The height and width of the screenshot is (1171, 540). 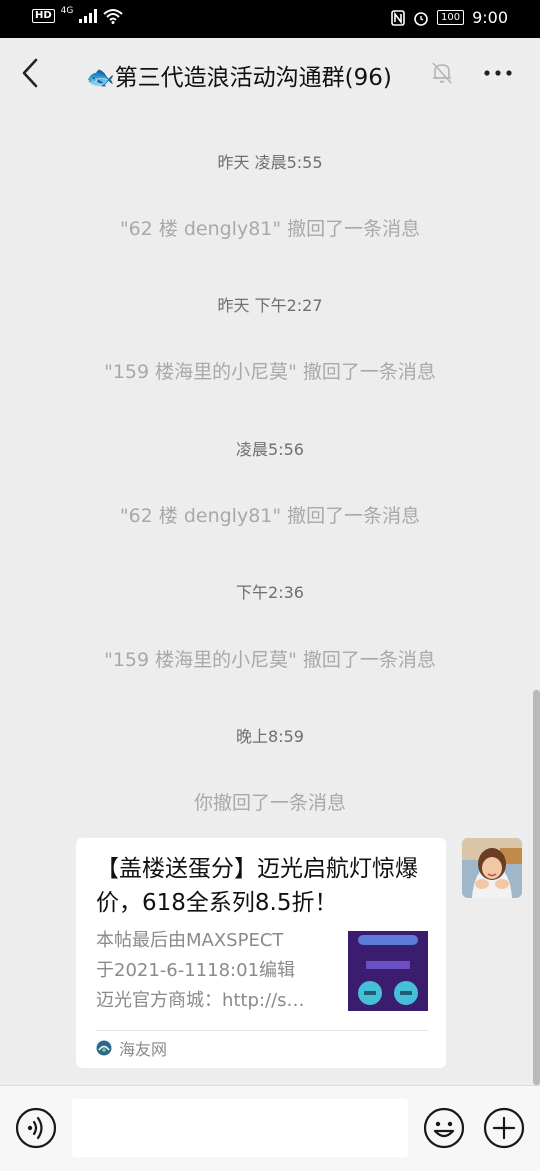 What do you see at coordinates (492, 868) in the screenshot?
I see `sender-avatar` at bounding box center [492, 868].